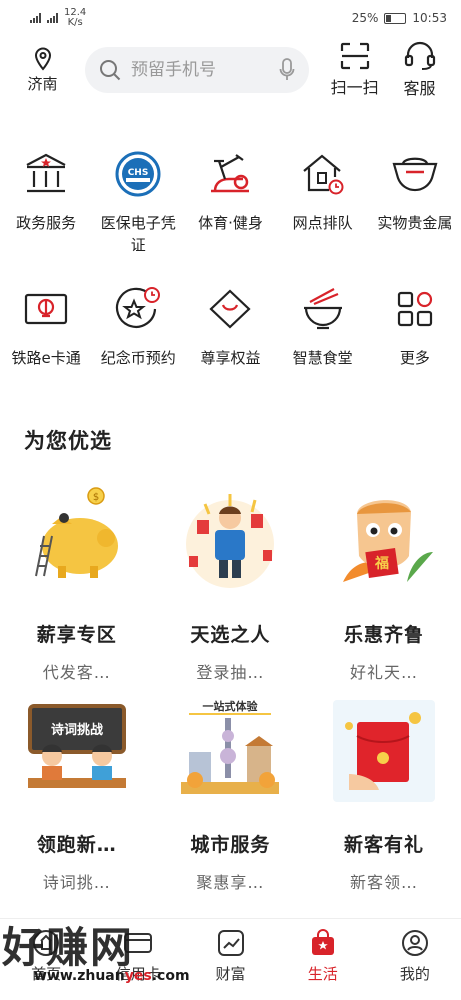 The image size is (461, 1000). What do you see at coordinates (230, 541) in the screenshot?
I see `lucky-person-illustration` at bounding box center [230, 541].